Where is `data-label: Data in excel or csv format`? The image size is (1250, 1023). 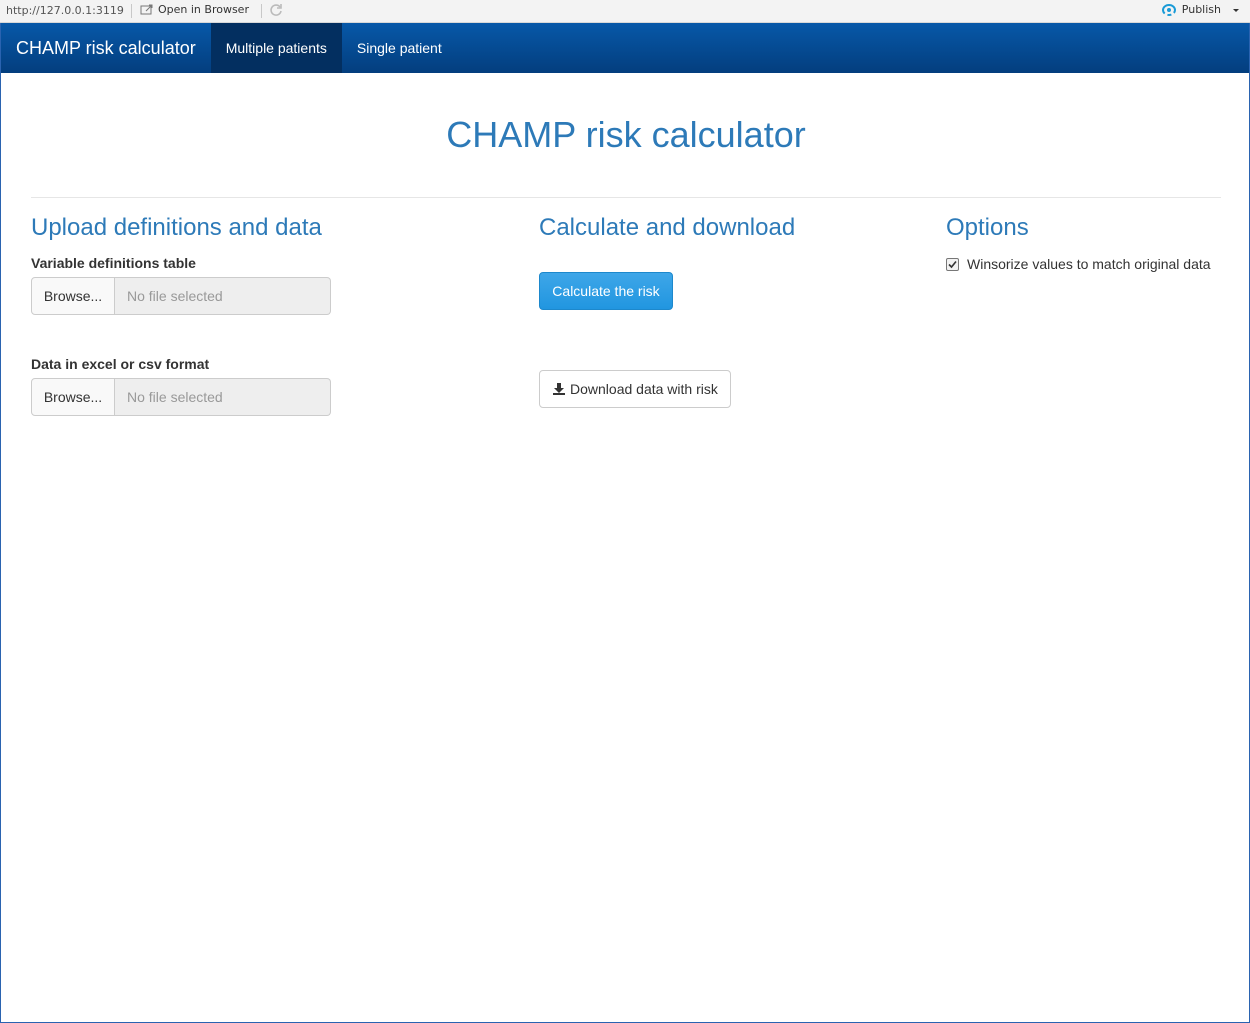 data-label: Data in excel or csv format is located at coordinates (120, 364).